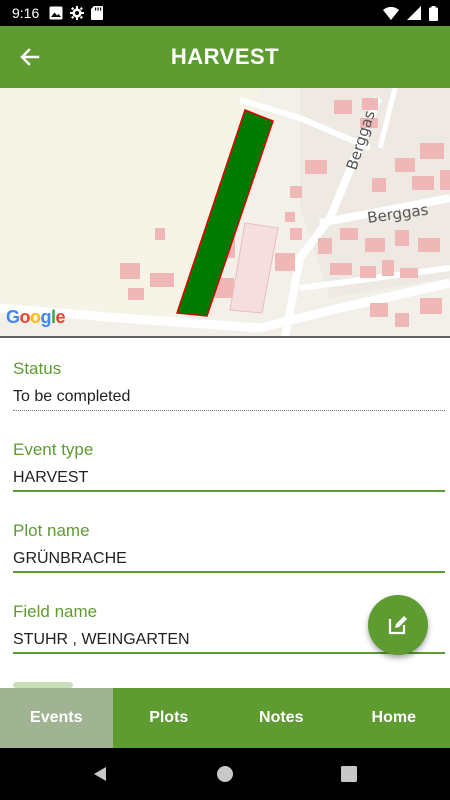 Image resolution: width=450 pixels, height=800 pixels. Describe the element at coordinates (391, 13) in the screenshot. I see `wifi-icon` at that location.